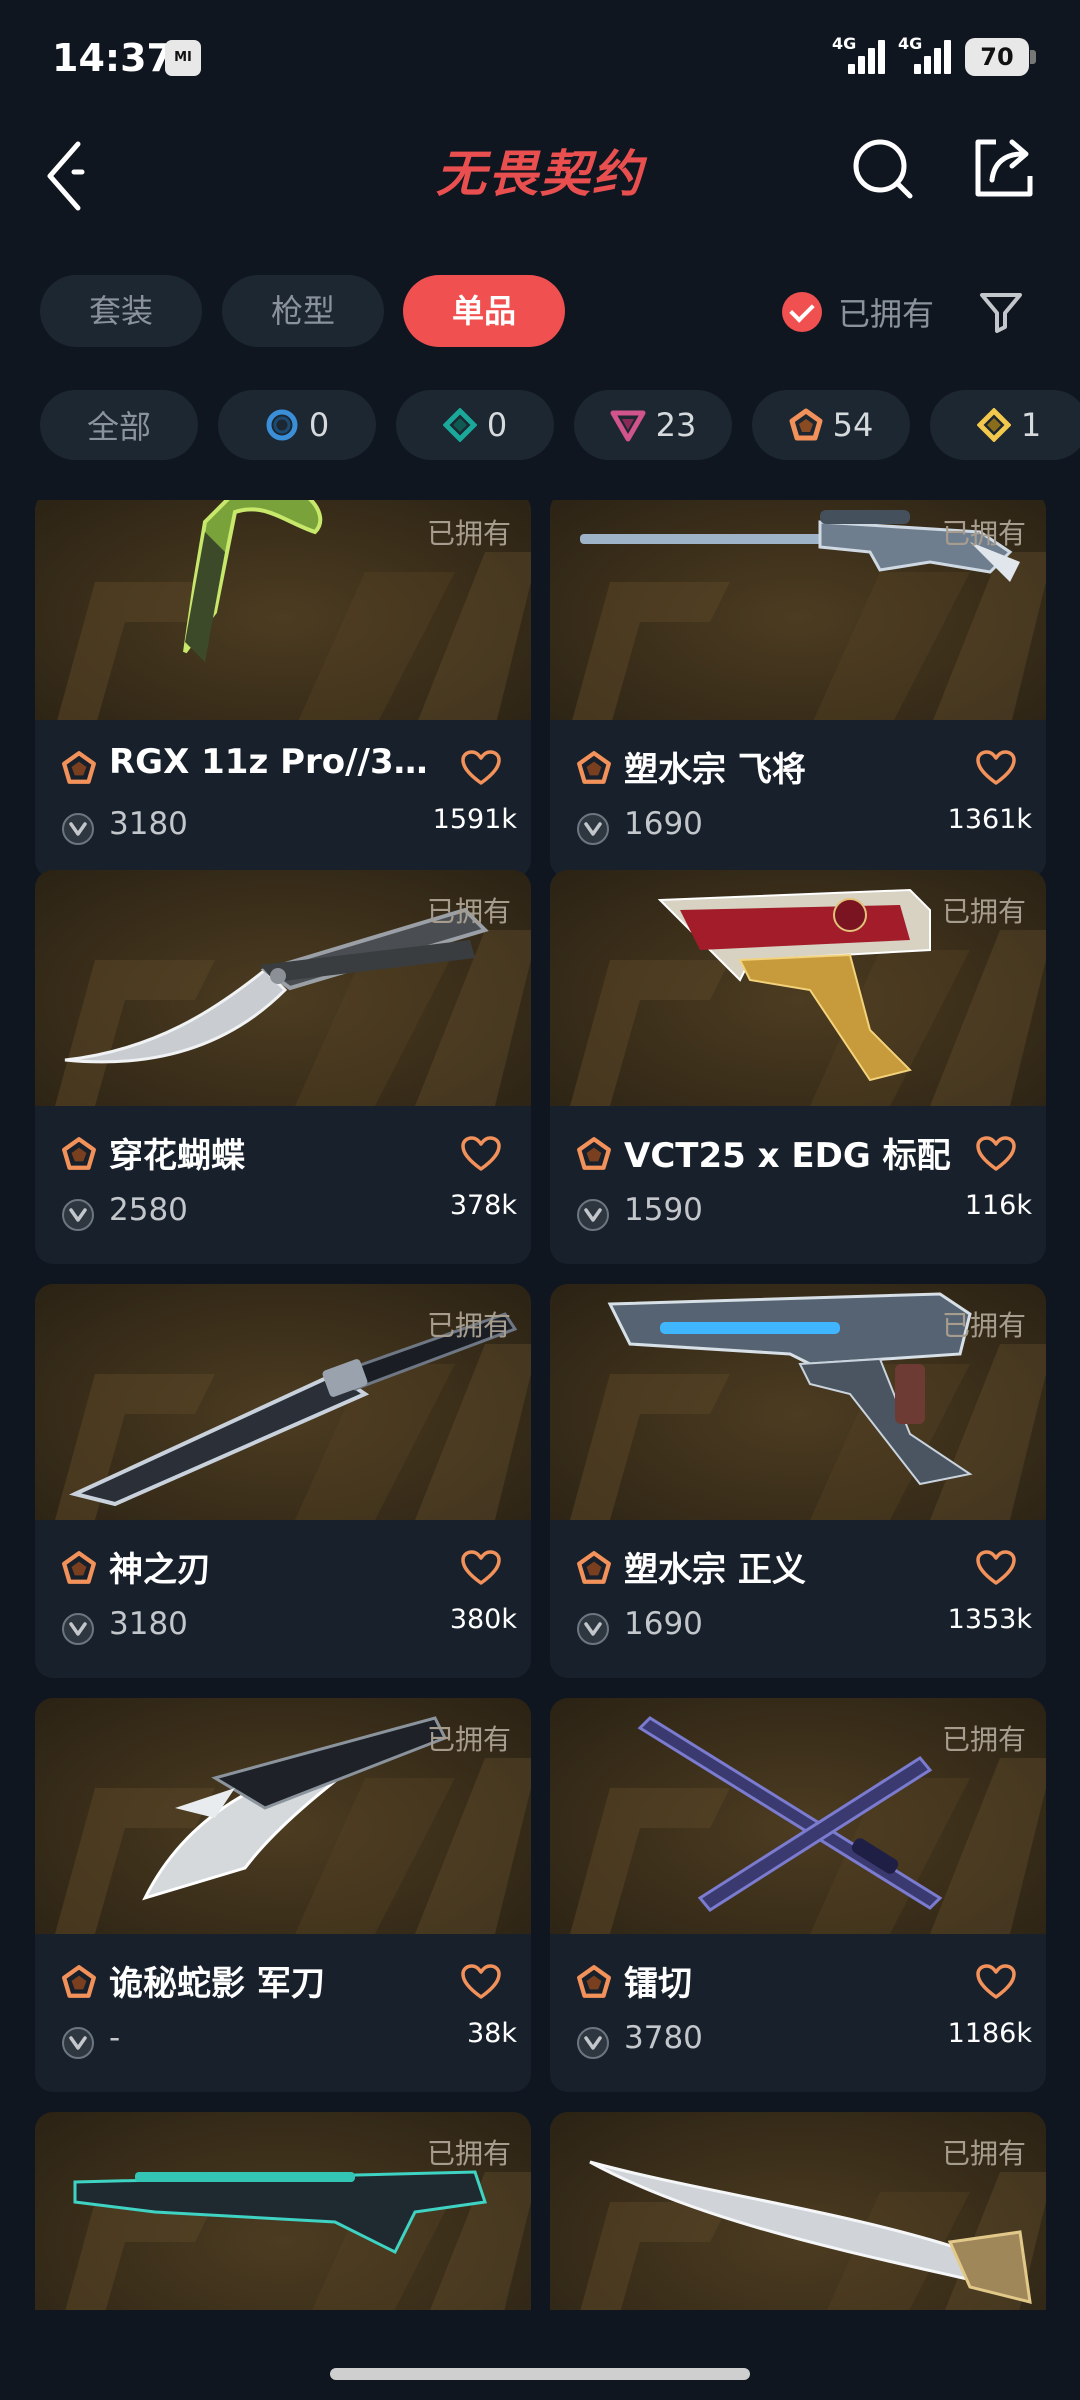 The width and height of the screenshot is (1080, 2400). I want to click on owner-count: 1361k, so click(989, 819).